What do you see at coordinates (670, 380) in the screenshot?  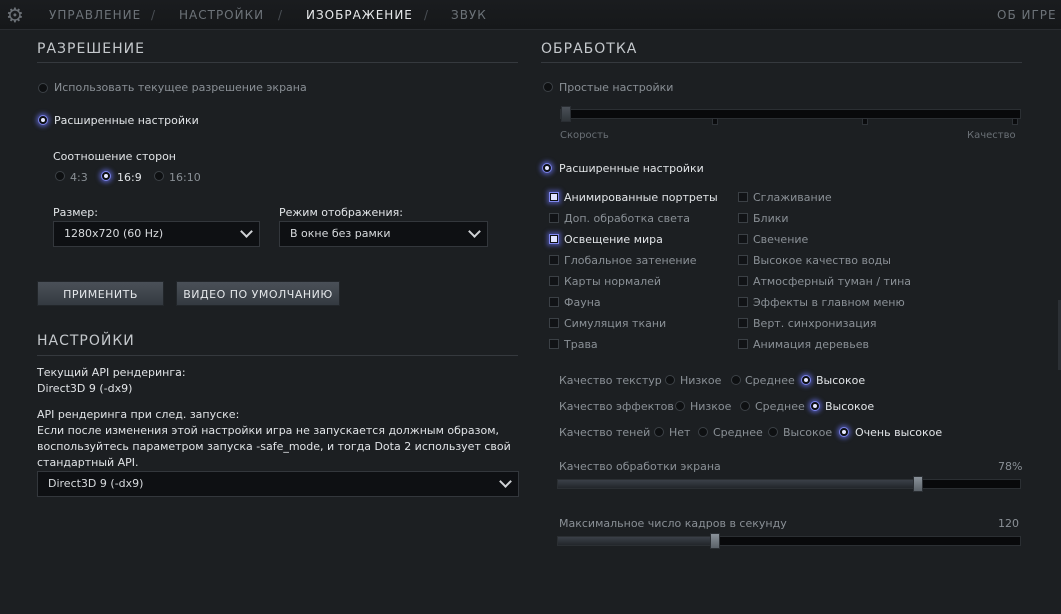 I see `texture-low-radio` at bounding box center [670, 380].